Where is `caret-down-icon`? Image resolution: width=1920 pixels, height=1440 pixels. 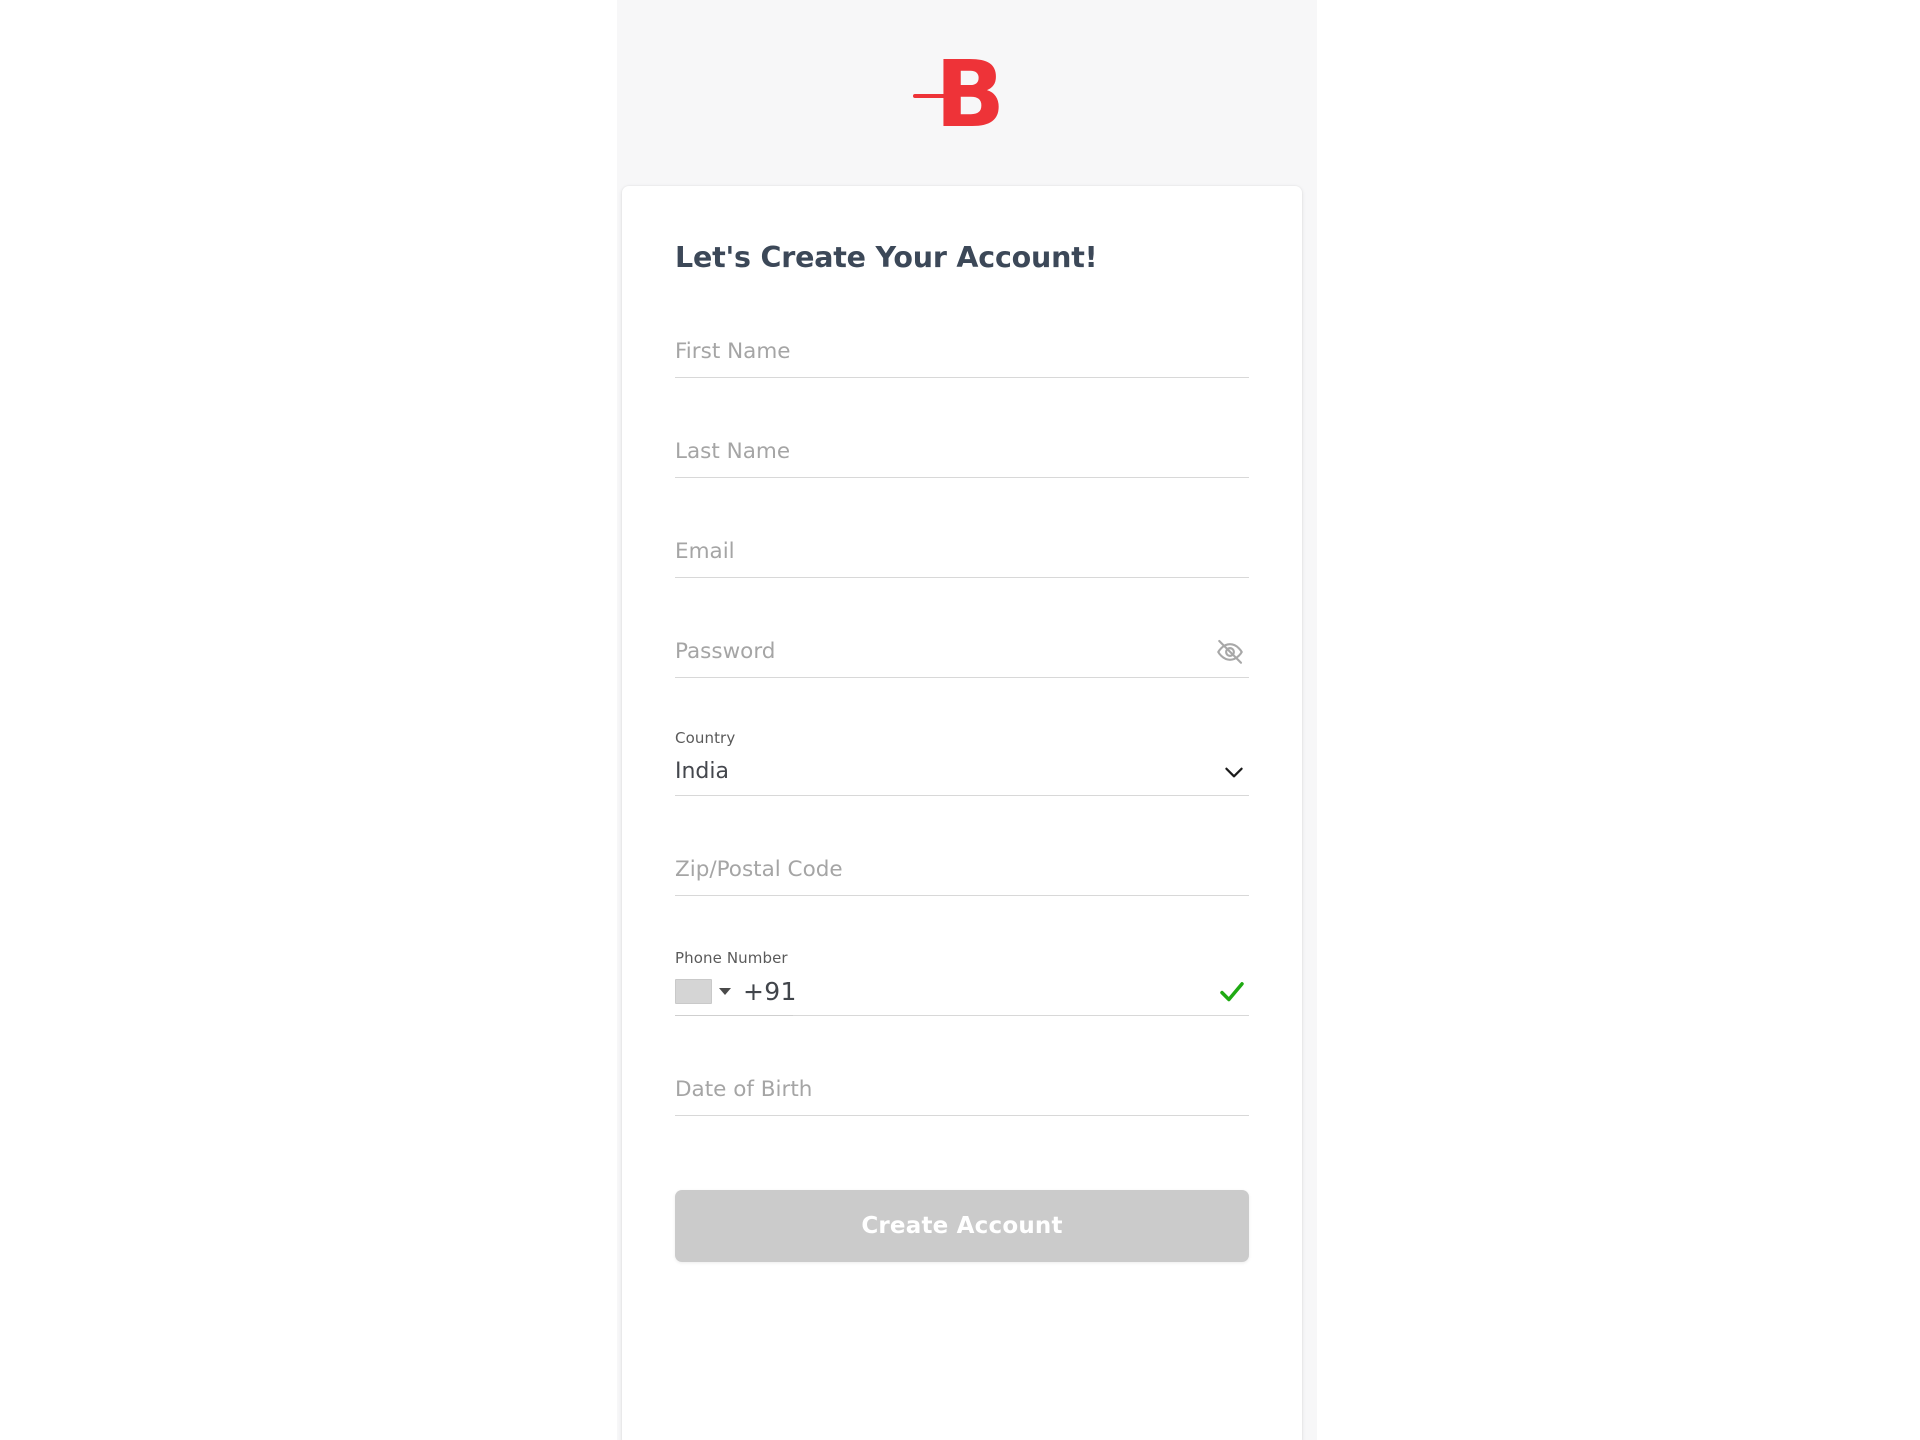
caret-down-icon is located at coordinates (725, 991).